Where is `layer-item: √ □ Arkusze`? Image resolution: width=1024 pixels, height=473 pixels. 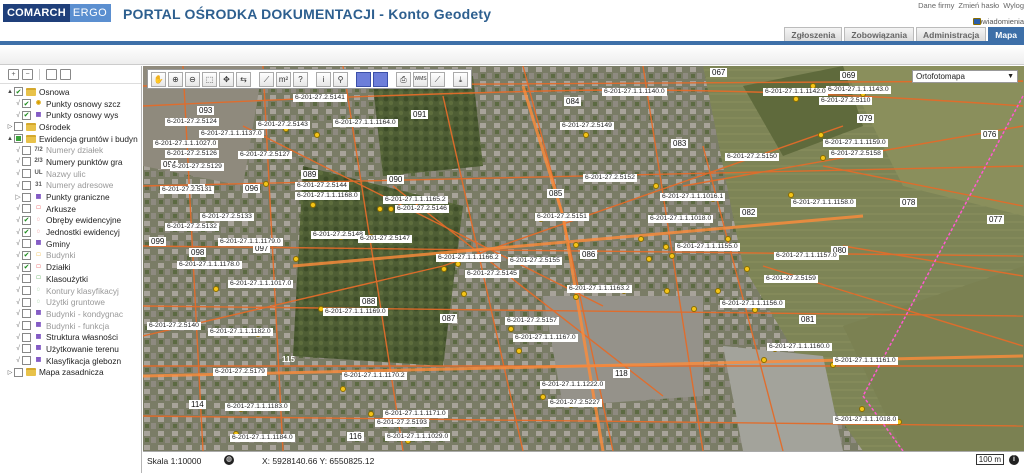 layer-item: √ □ Arkusze is located at coordinates (70, 209).